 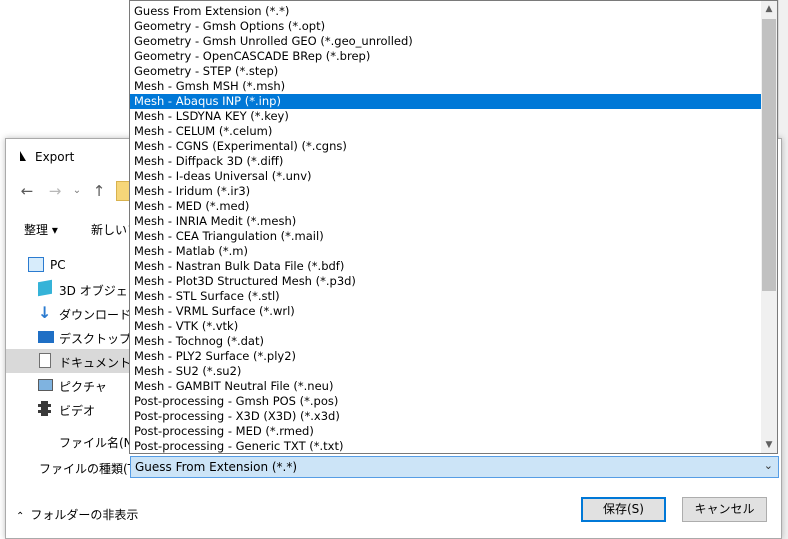 I want to click on sidebar-item-downloads: ↓ ダウンロード, so click(x=68, y=313).